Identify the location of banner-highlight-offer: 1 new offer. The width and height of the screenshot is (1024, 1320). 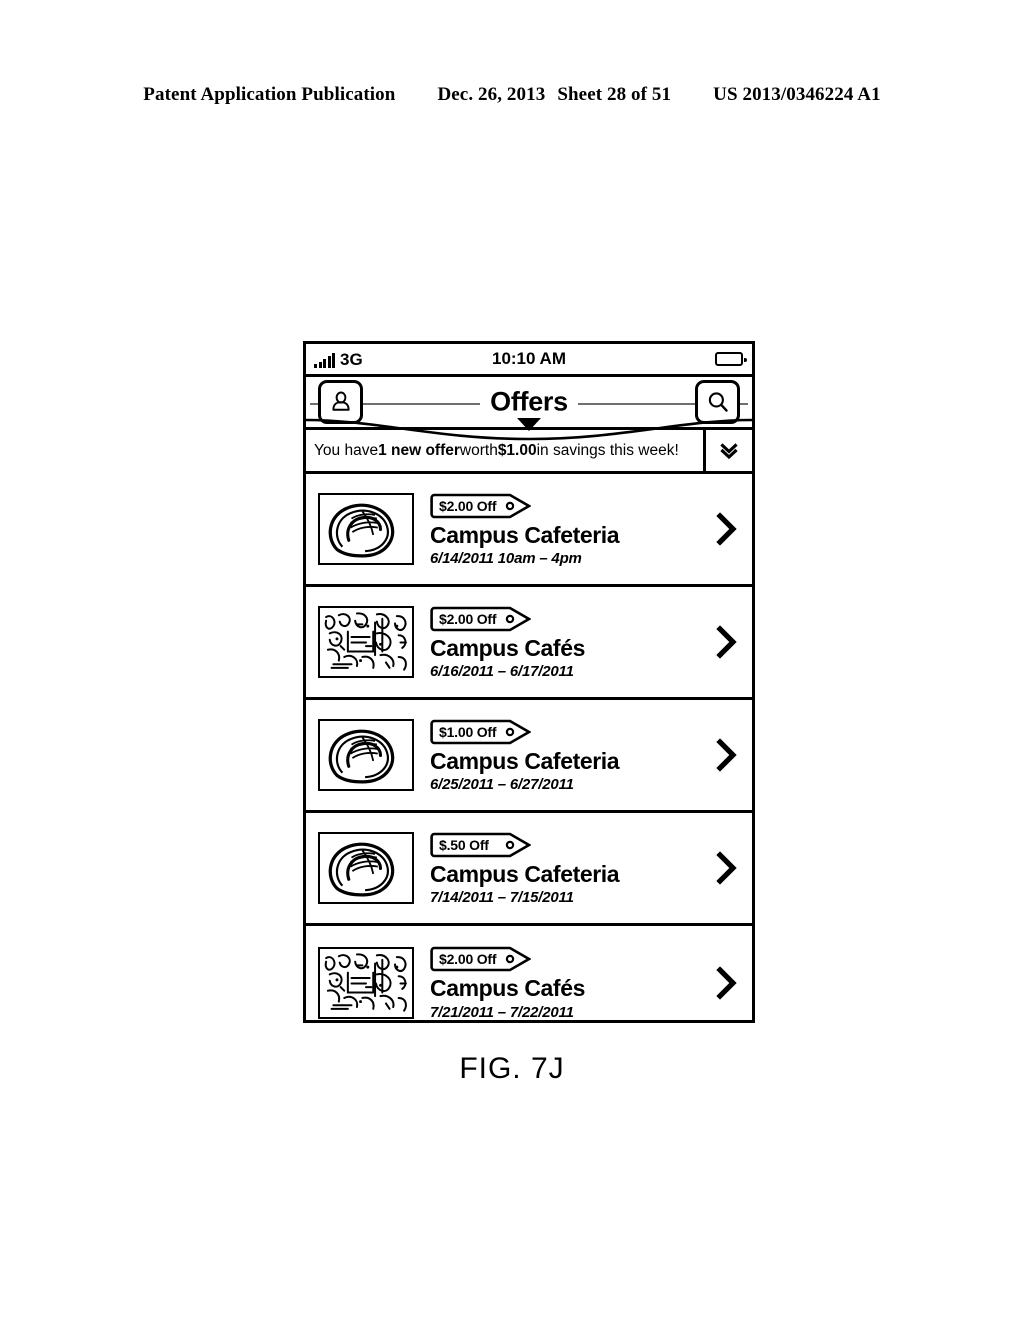
(419, 450).